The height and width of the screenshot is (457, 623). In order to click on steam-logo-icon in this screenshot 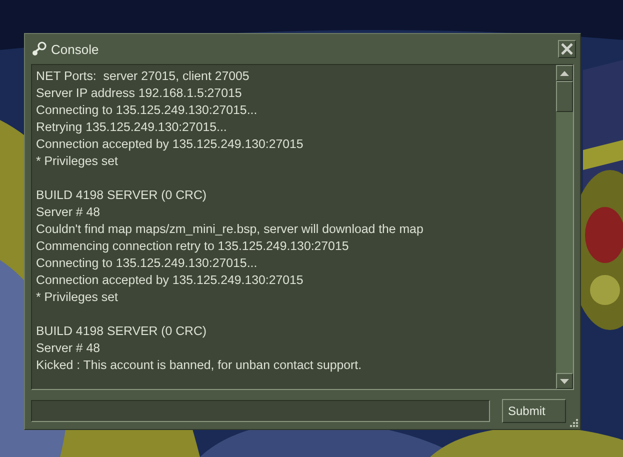, I will do `click(39, 49)`.